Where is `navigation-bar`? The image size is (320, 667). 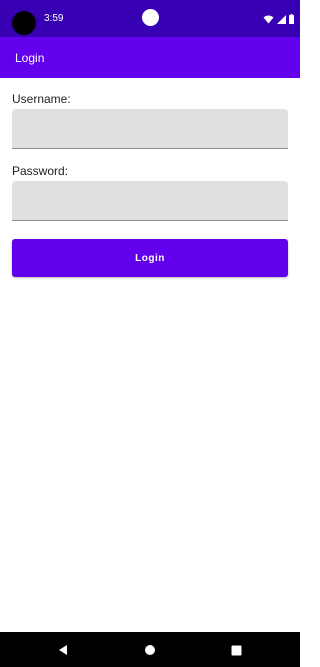 navigation-bar is located at coordinates (150, 649).